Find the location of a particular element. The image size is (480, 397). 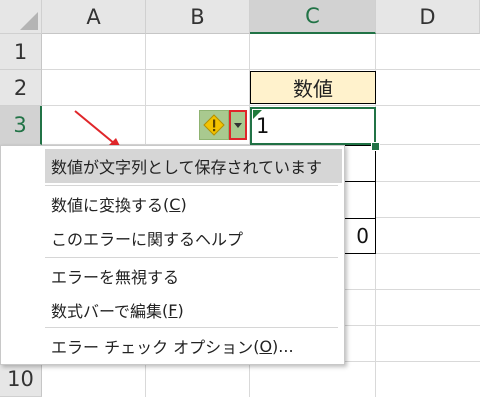

cell-c3-active: 1 is located at coordinates (313, 126).